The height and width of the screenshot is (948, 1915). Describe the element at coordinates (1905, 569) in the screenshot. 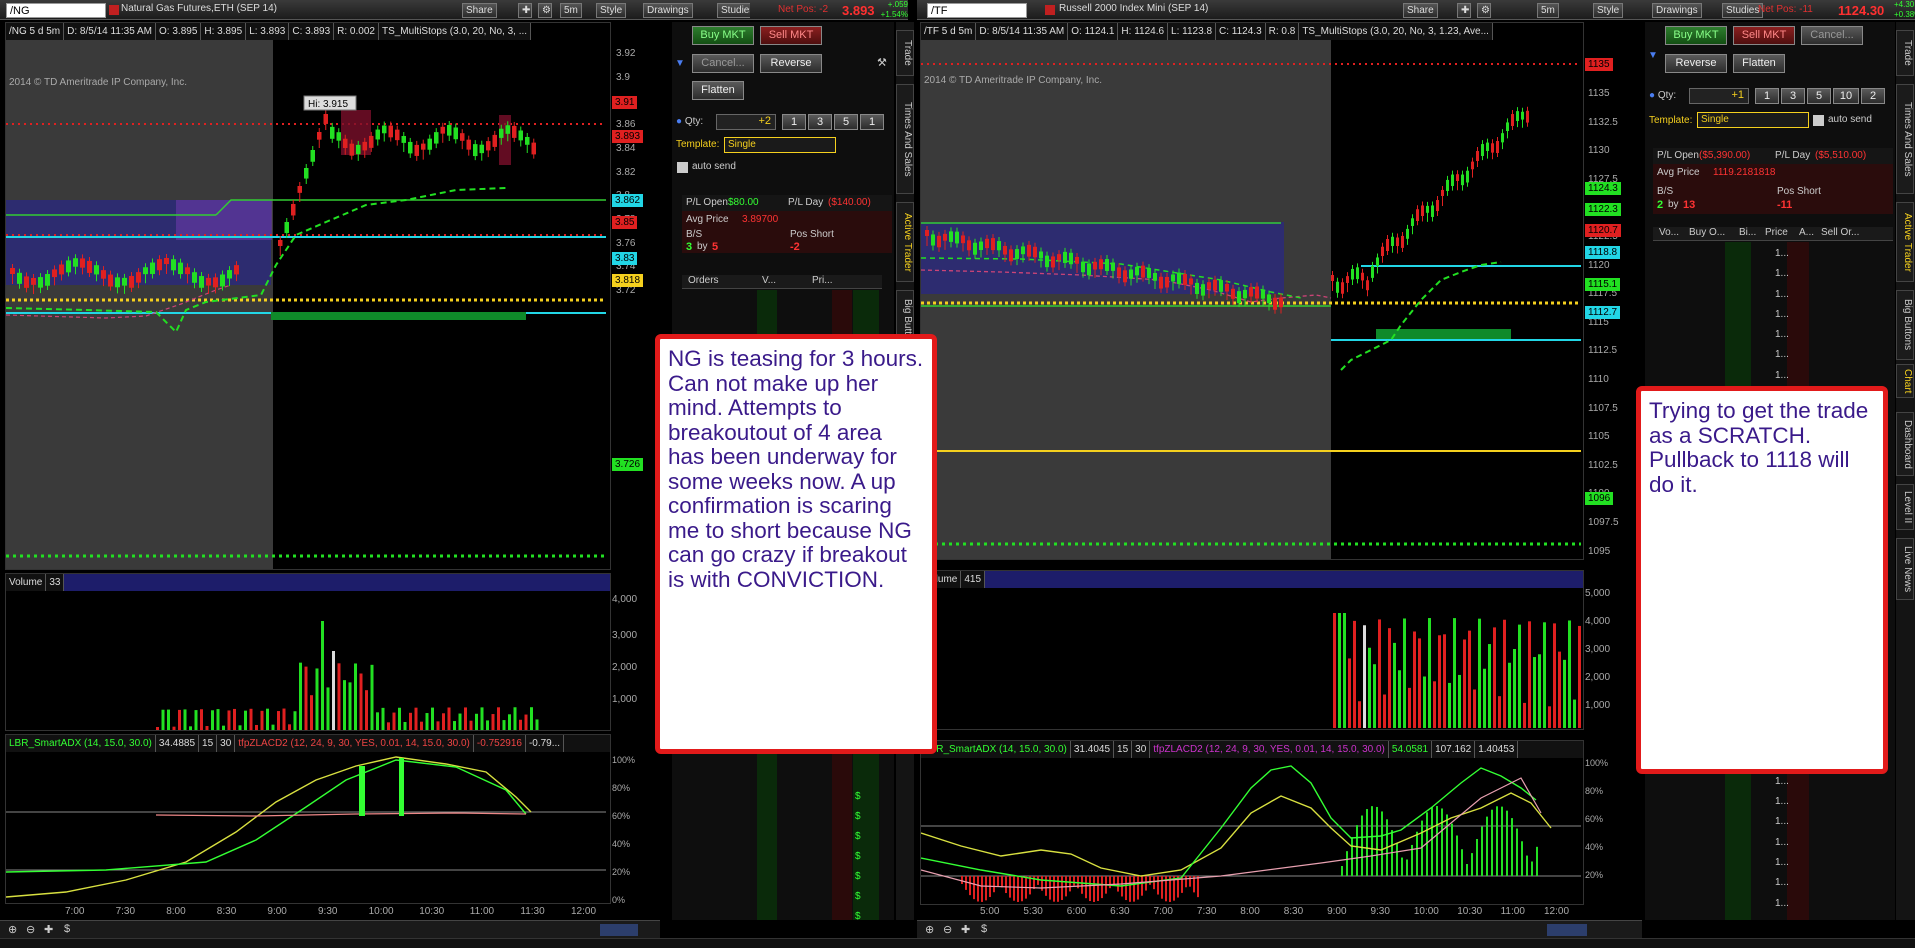

I see `tab-live-news: Live News` at that location.